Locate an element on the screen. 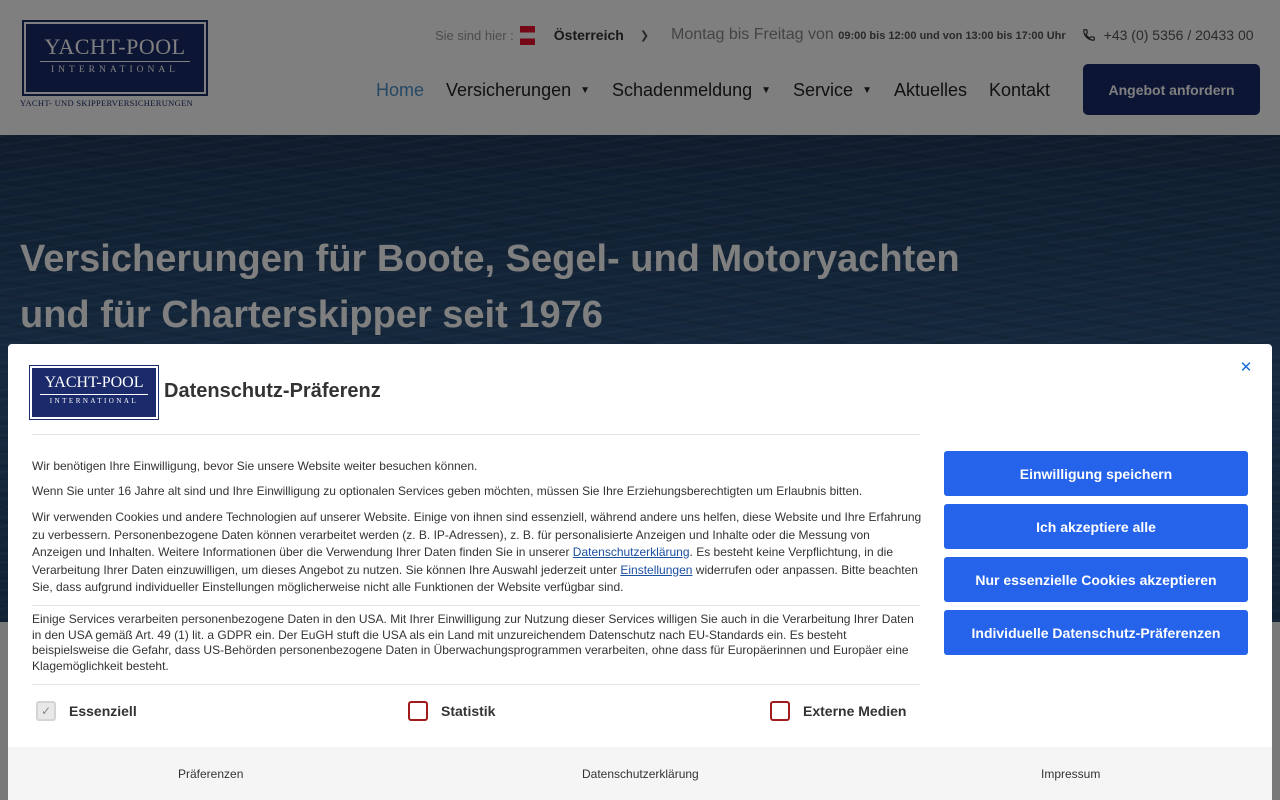  checkbox-label: Statistik is located at coordinates (468, 711).